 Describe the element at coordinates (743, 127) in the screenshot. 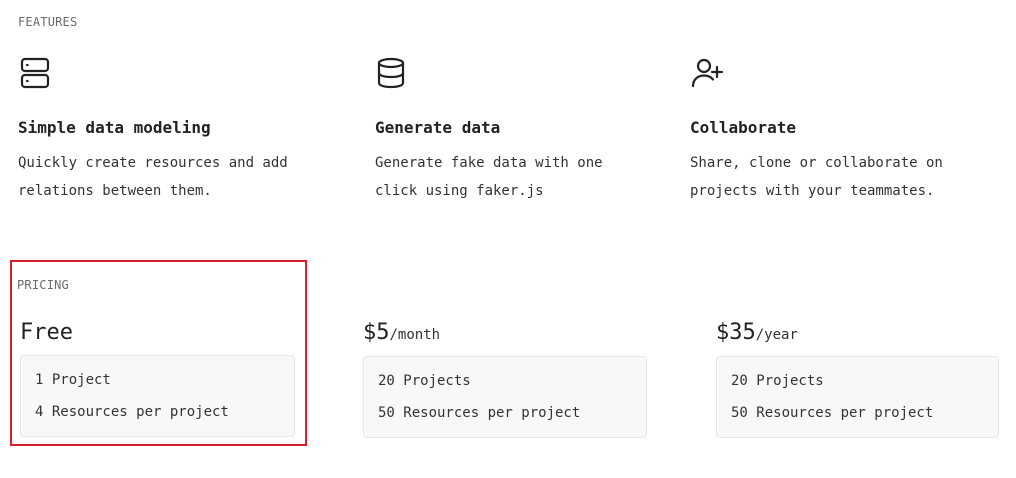

I see `feature-title: Collaborate` at that location.